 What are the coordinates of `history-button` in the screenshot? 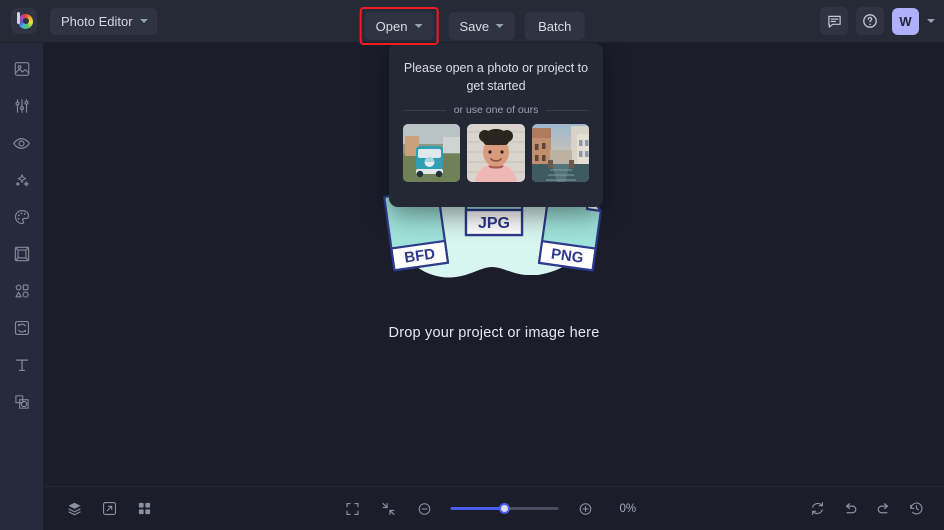 It's located at (916, 508).